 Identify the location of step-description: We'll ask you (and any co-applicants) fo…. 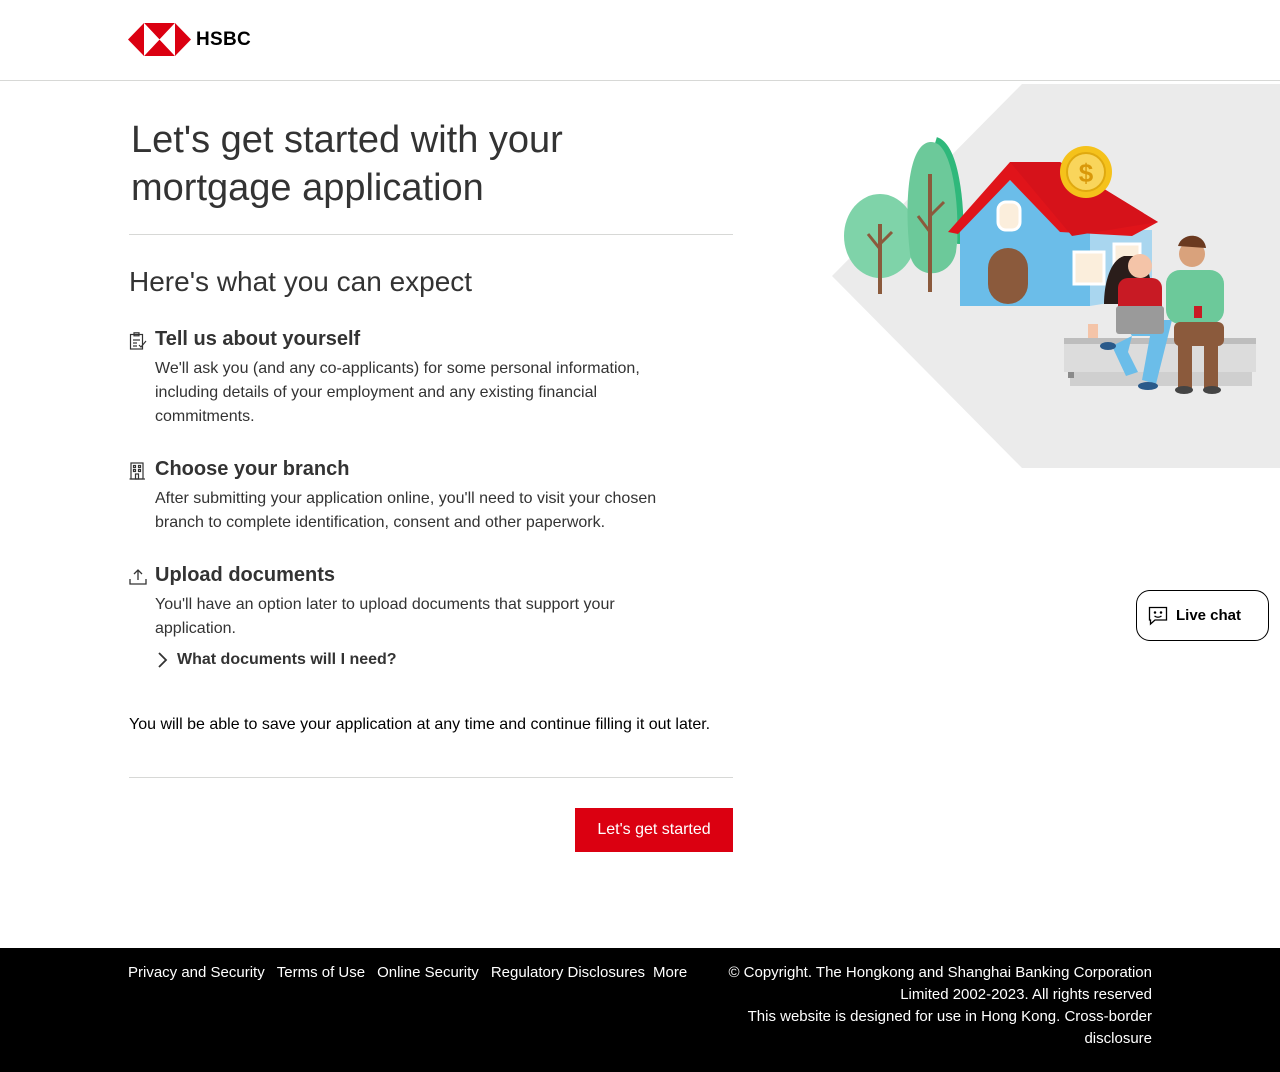
(397, 392).